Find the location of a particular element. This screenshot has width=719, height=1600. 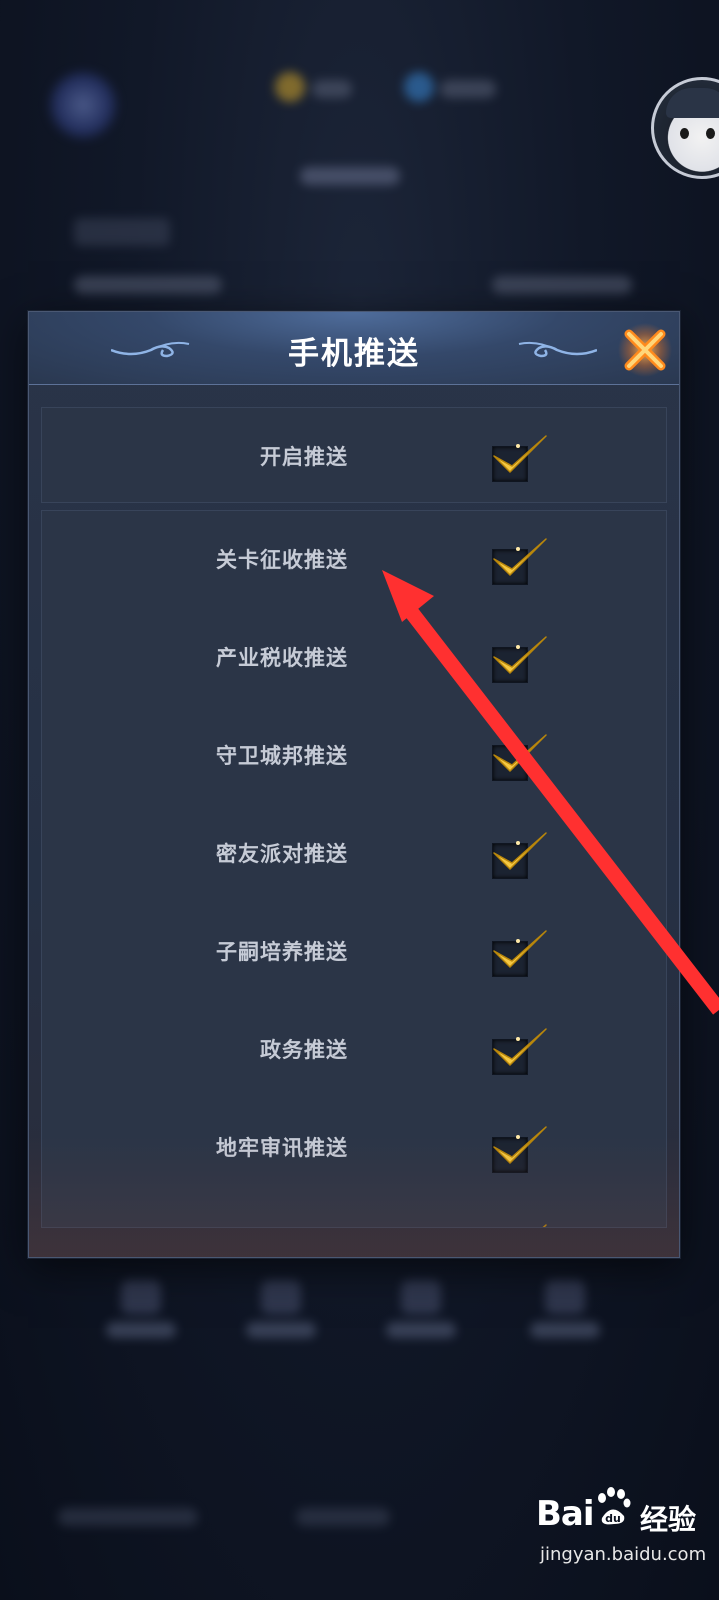

close-x-icon is located at coordinates (645, 350).